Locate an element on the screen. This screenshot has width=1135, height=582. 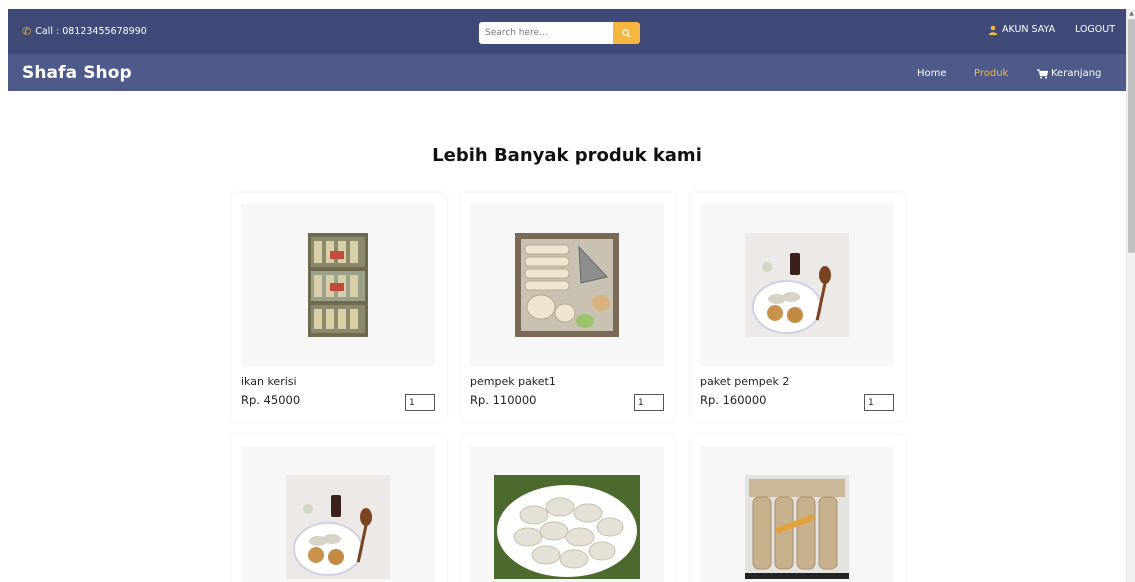
search-input is located at coordinates (546, 33).